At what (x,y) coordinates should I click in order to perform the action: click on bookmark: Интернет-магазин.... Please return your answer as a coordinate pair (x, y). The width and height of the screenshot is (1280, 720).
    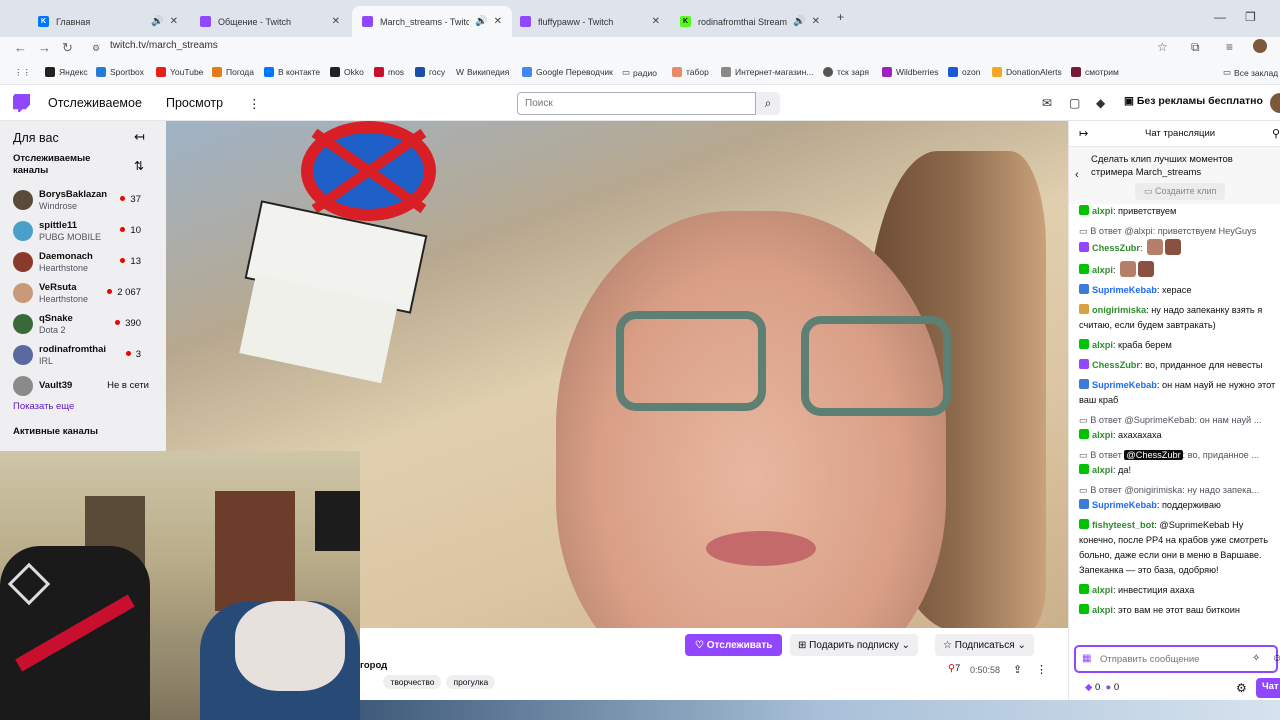
    Looking at the image, I should click on (767, 72).